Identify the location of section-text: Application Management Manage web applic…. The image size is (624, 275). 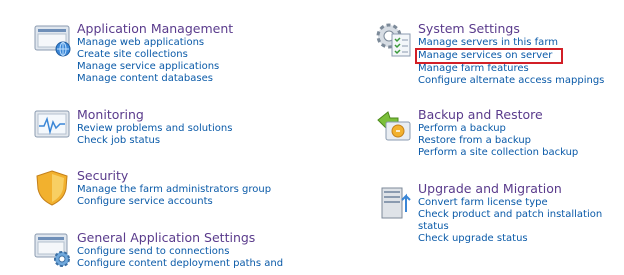
(155, 53).